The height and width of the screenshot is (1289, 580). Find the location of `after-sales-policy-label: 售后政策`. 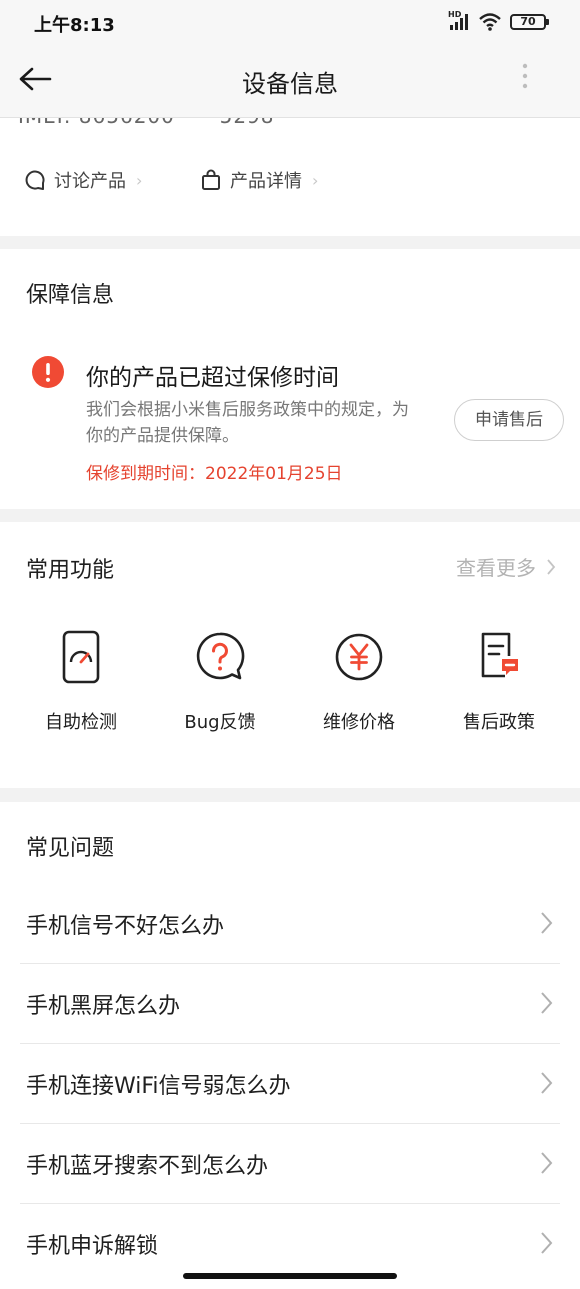

after-sales-policy-label: 售后政策 is located at coordinates (499, 722).